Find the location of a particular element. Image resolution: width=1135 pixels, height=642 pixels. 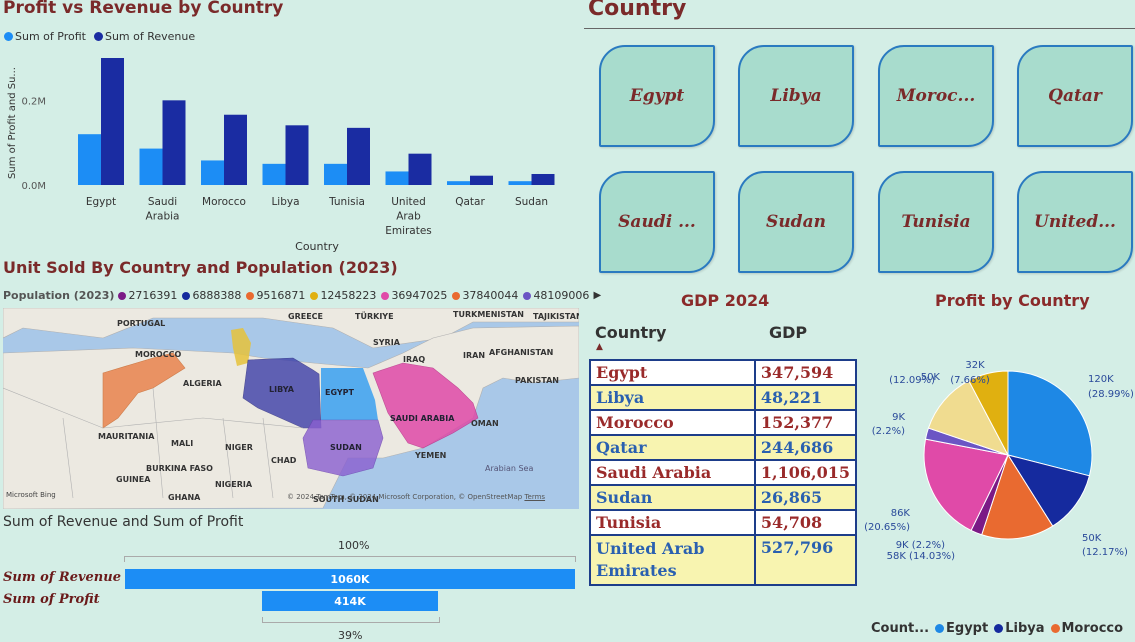

map-legend-item: 2716391 is located at coordinates (147, 295).